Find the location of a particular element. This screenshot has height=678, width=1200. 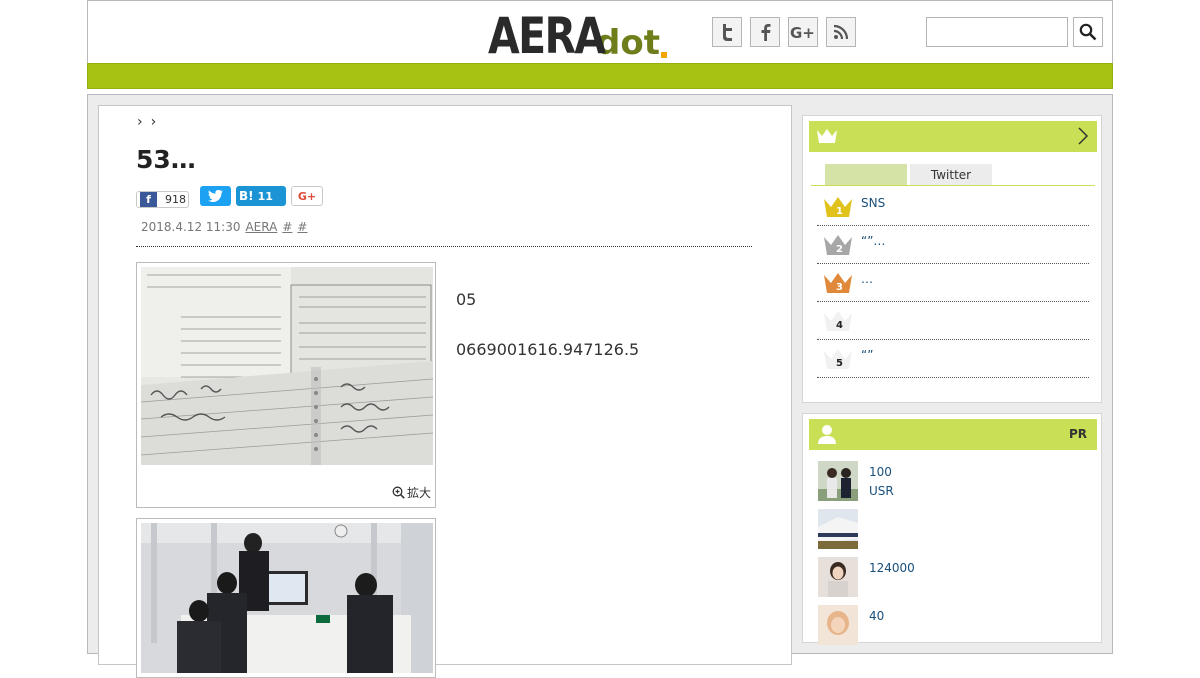

twitter-icon is located at coordinates (727, 32).